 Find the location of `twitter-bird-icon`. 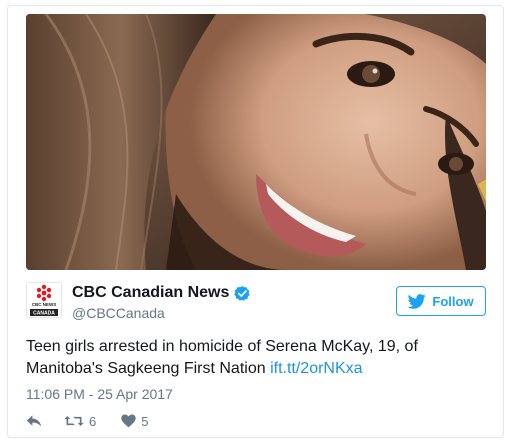

twitter-bird-icon is located at coordinates (417, 301).